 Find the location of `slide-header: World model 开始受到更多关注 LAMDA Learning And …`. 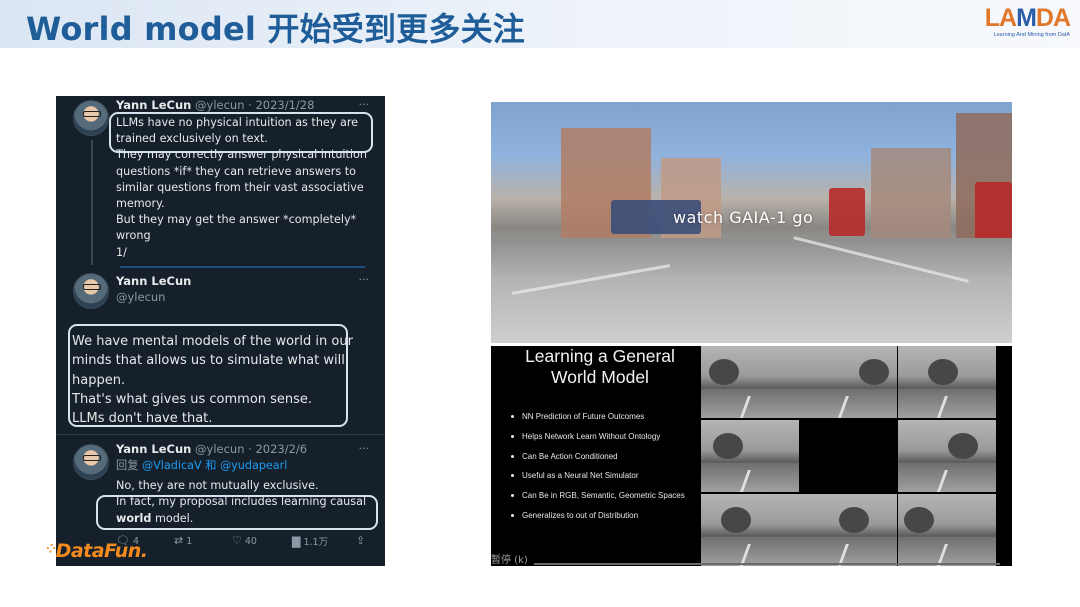

slide-header: World model 开始受到更多关注 LAMDA Learning And … is located at coordinates (540, 24).